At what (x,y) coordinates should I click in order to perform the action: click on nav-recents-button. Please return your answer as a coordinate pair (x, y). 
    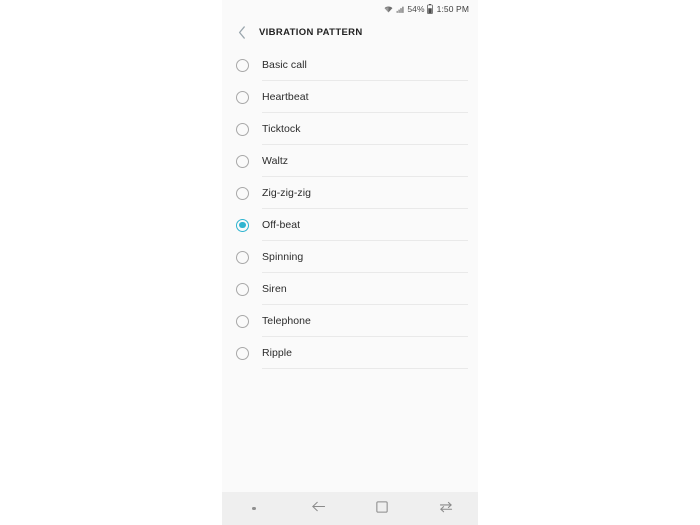
    Looking at the image, I should click on (446, 508).